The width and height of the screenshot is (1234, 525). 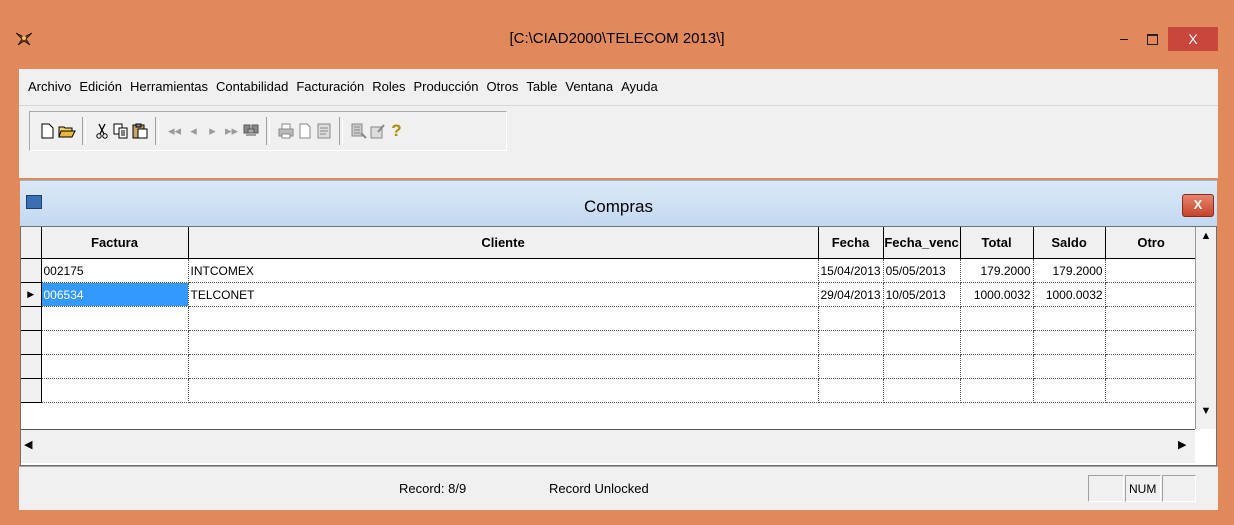 What do you see at coordinates (922, 243) in the screenshot?
I see `col-header-fecha-venc: Fecha_venc` at bounding box center [922, 243].